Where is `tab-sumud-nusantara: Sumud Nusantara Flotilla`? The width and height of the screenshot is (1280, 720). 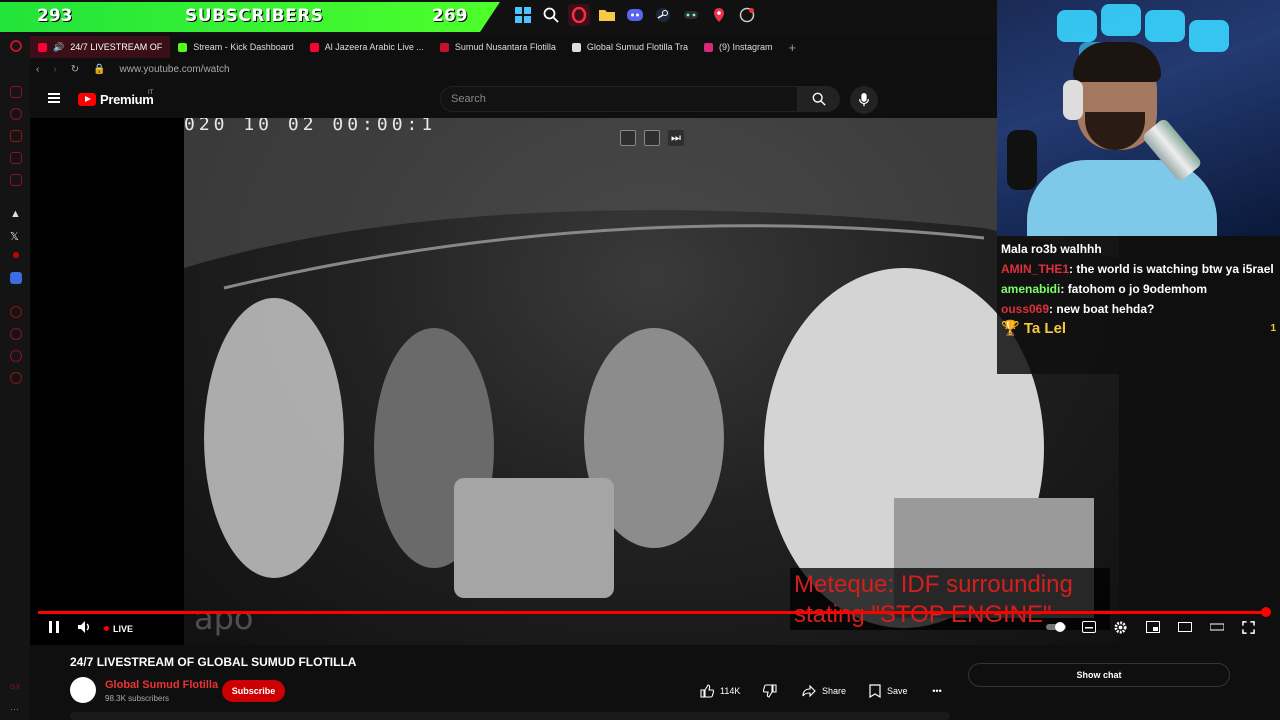 tab-sumud-nusantara: Sumud Nusantara Flotilla is located at coordinates (498, 47).